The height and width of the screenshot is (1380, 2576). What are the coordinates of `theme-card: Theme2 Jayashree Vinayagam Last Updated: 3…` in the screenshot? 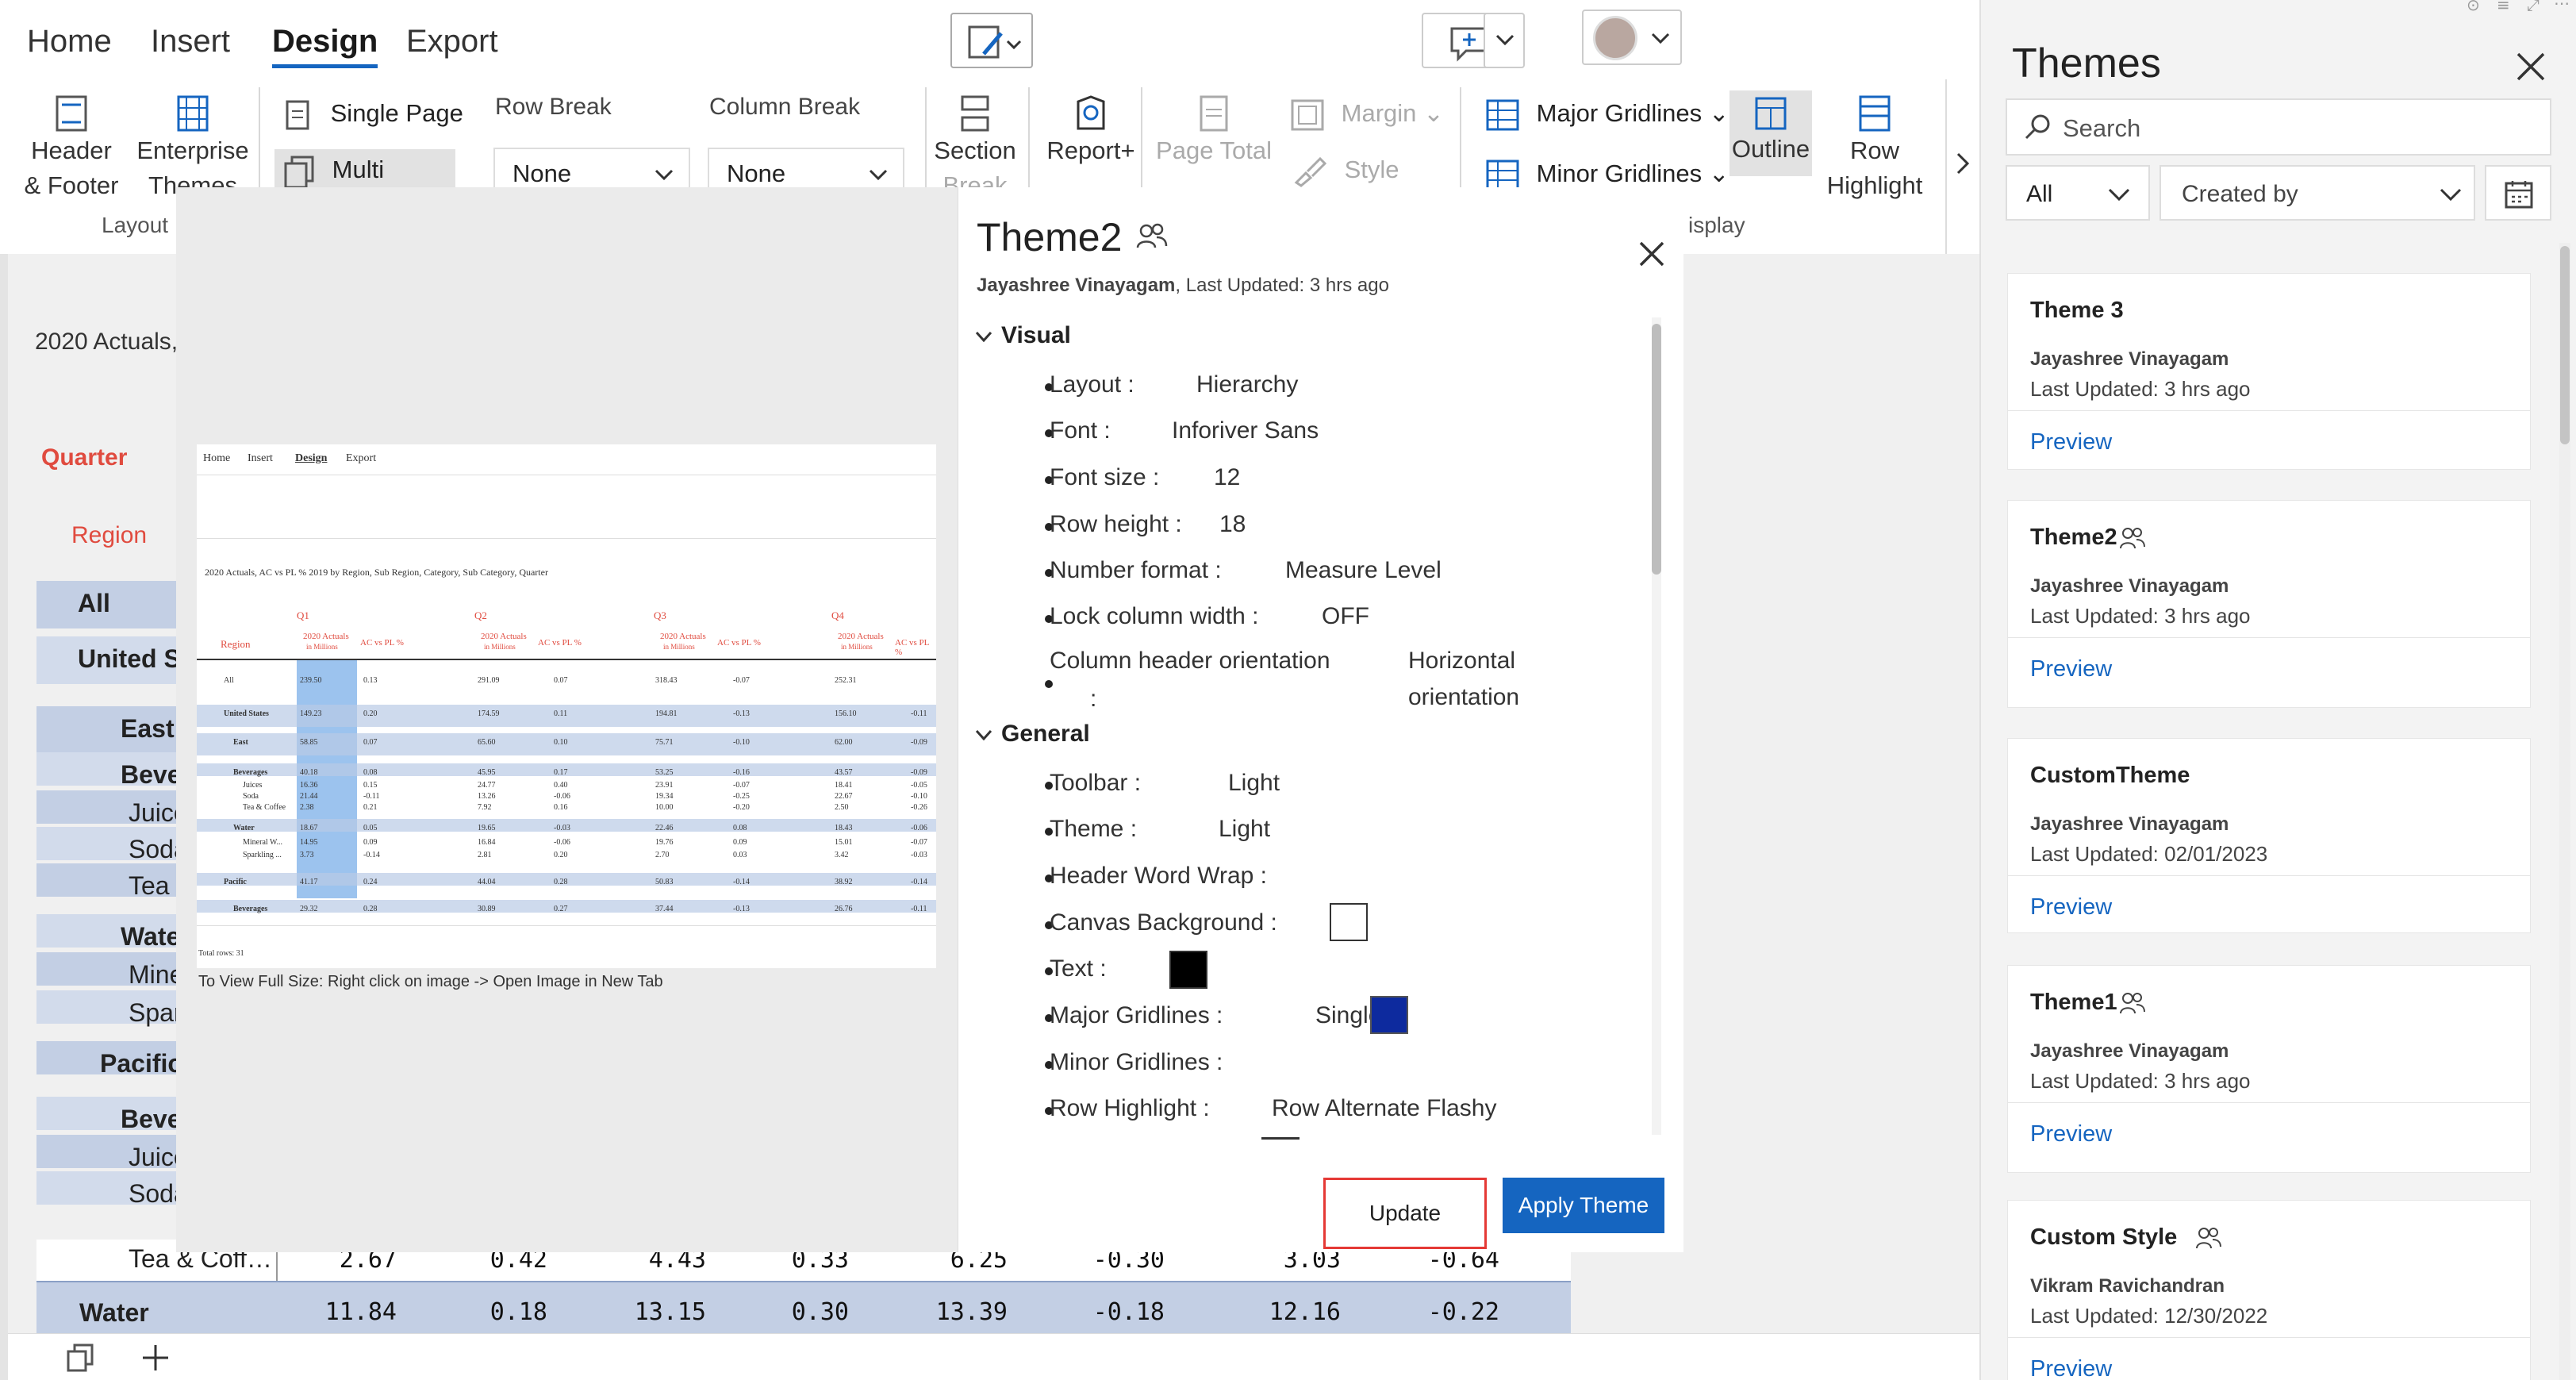 It's located at (2269, 604).